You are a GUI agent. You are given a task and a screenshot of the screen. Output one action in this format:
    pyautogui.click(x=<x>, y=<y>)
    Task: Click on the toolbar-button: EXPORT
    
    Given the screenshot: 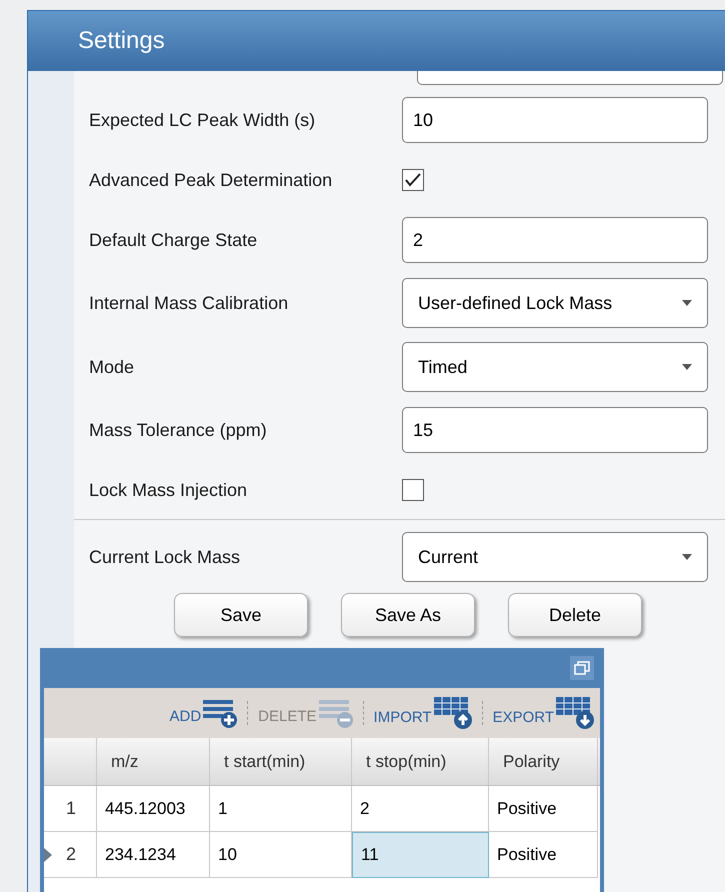 What is the action you would take?
    pyautogui.click(x=543, y=713)
    